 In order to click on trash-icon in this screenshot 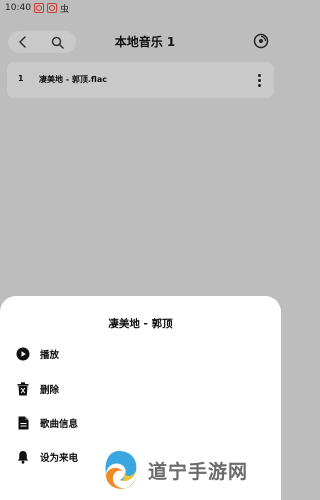, I will do `click(23, 389)`.